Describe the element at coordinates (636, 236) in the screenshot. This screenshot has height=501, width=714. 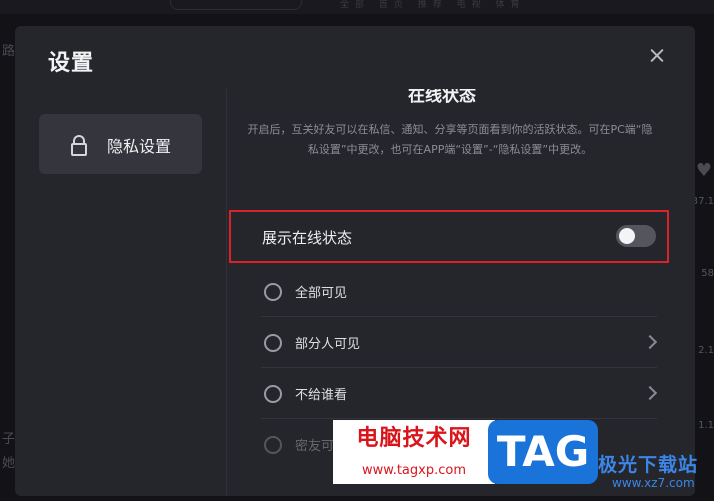
I see `online-status-toggle` at that location.